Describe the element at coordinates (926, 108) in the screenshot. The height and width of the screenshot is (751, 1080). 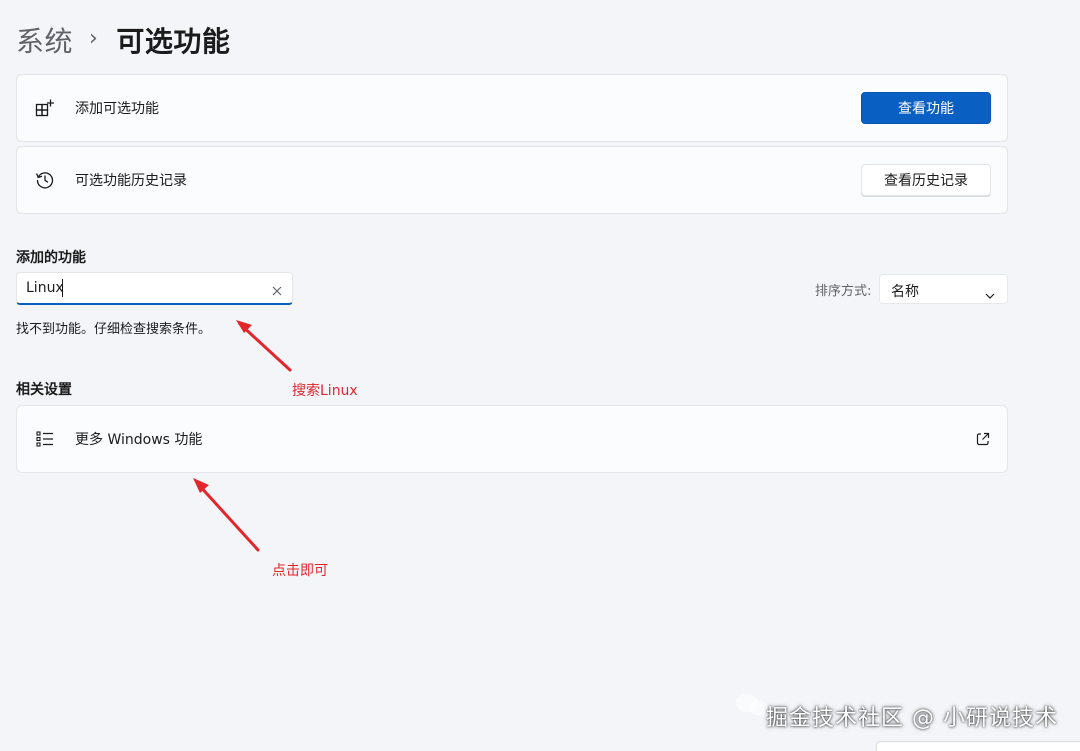
I see `view-features-button: 查看功能` at that location.